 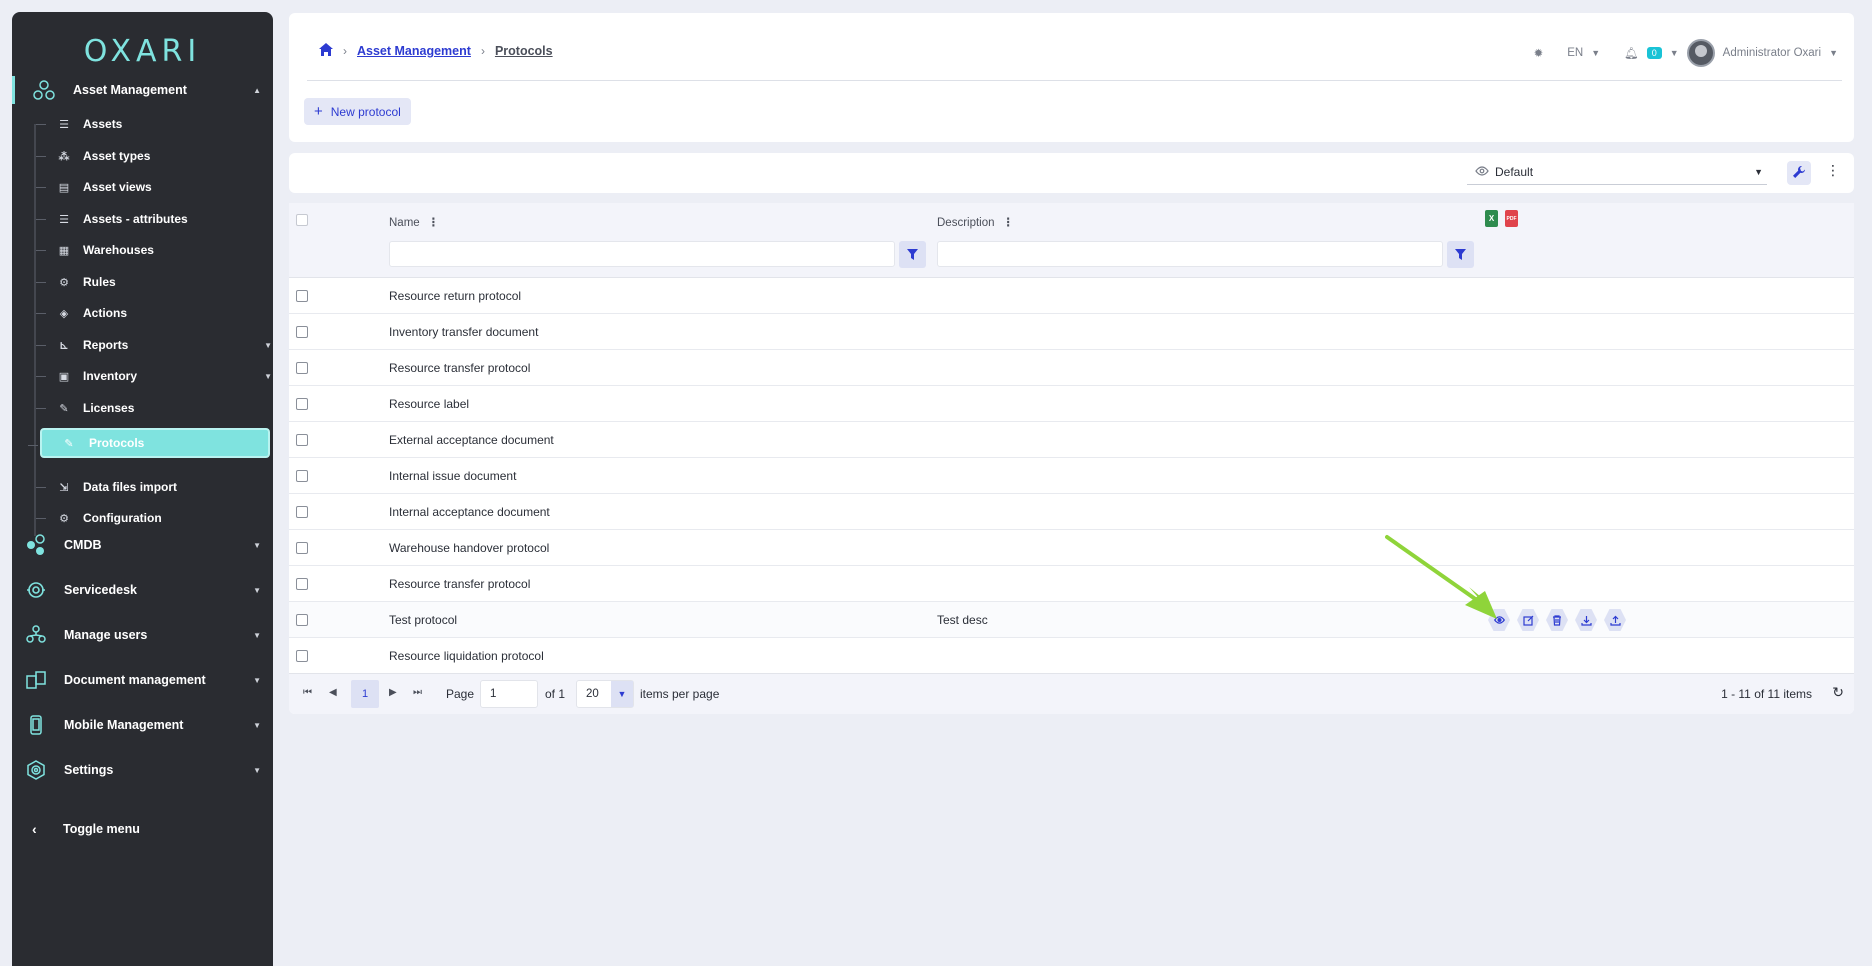 What do you see at coordinates (1654, 53) in the screenshot?
I see `notification-badge: 0` at bounding box center [1654, 53].